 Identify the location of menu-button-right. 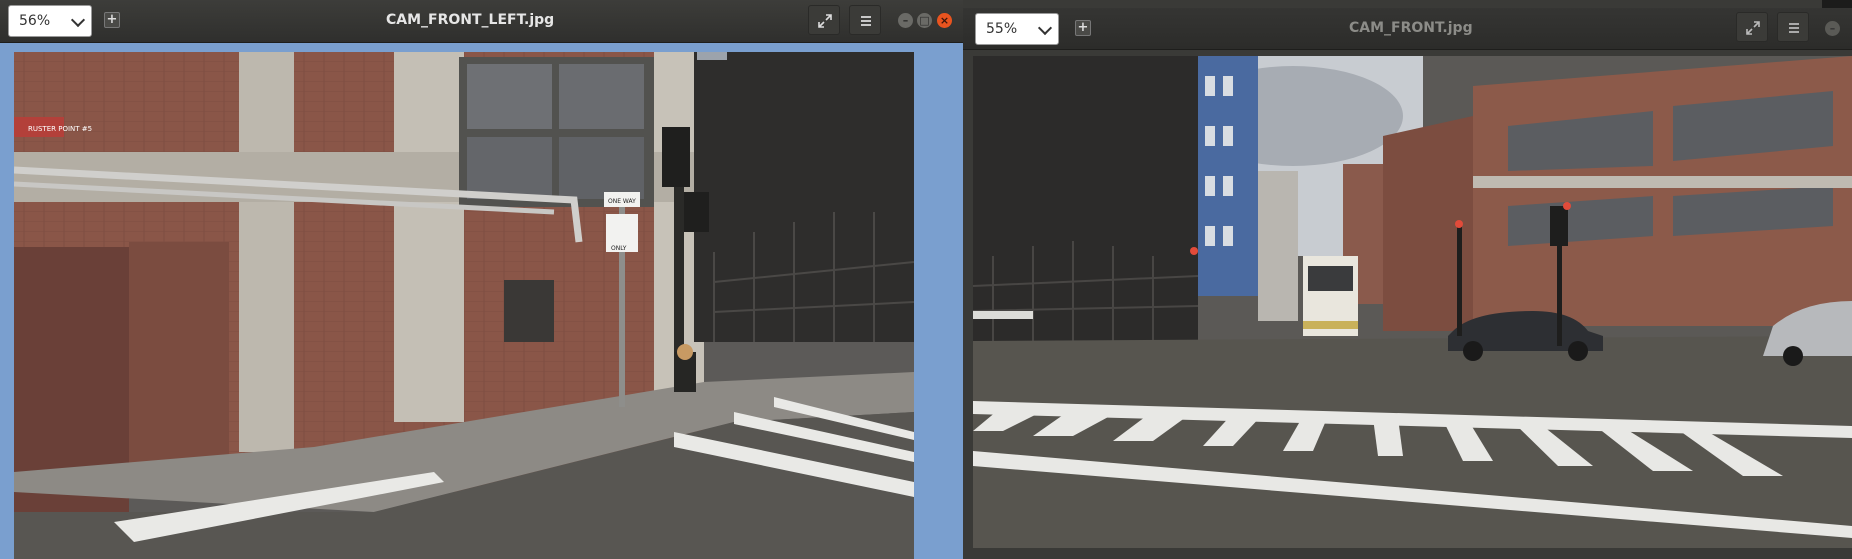
(1793, 27).